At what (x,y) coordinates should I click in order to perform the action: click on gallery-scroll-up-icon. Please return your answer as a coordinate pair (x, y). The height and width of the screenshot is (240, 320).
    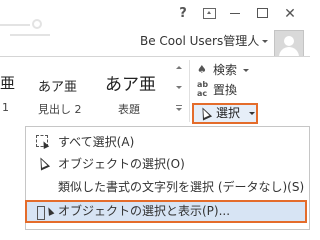
    Looking at the image, I should click on (179, 67).